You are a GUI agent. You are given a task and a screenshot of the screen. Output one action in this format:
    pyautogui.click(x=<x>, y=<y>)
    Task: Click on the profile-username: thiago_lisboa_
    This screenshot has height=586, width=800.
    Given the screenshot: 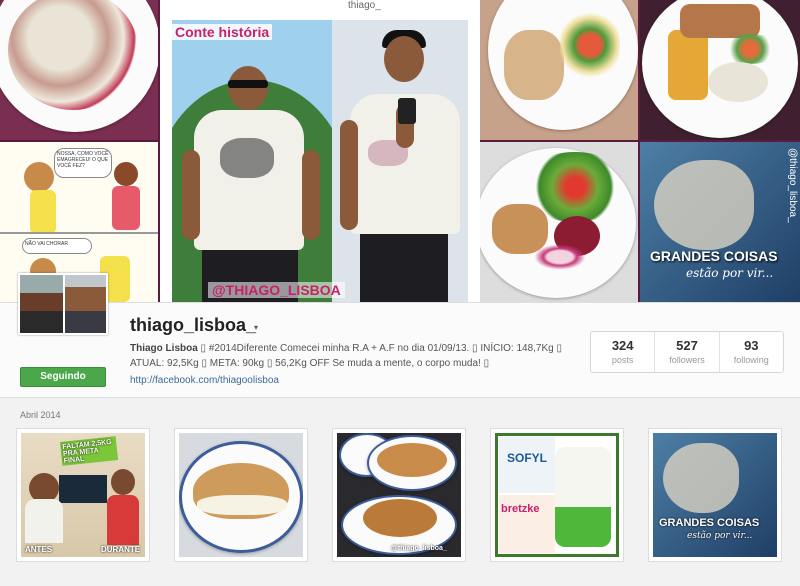 What is the action you would take?
    pyautogui.click(x=193, y=325)
    